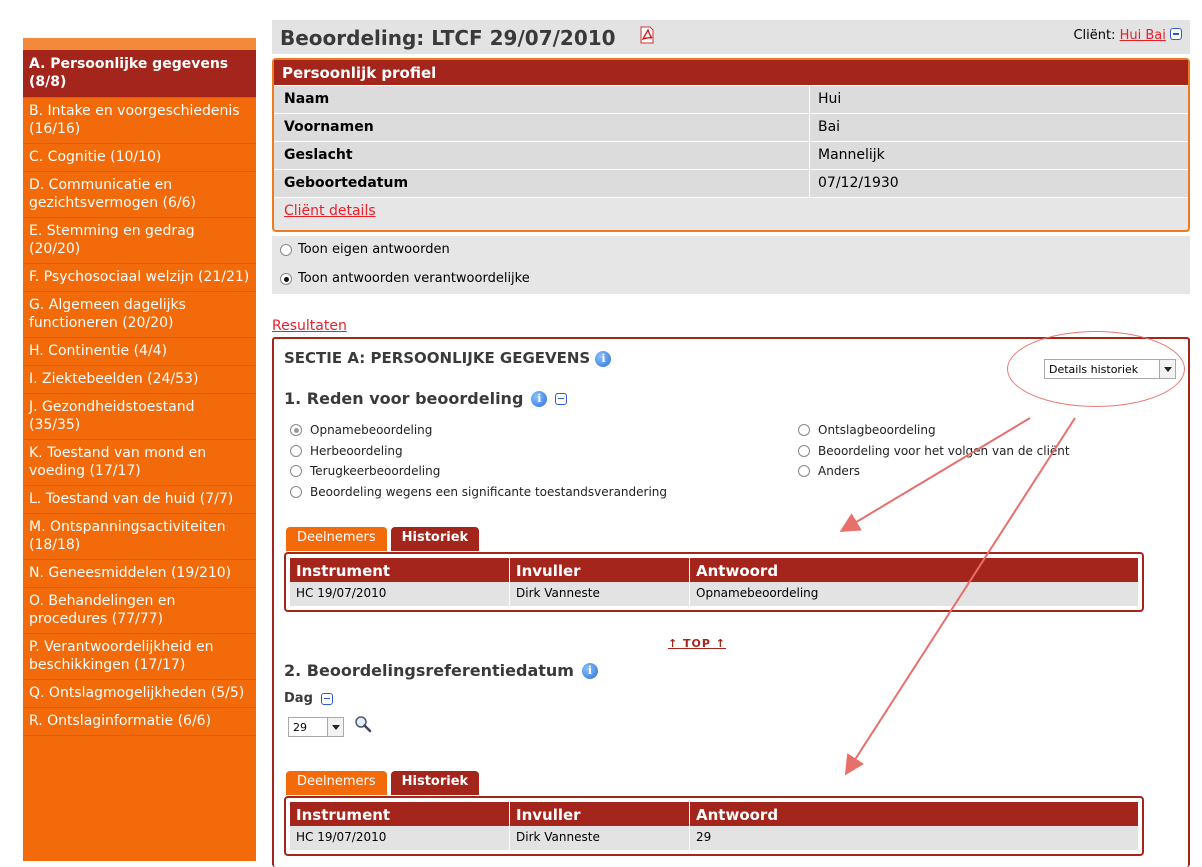 The image size is (1202, 867). Describe the element at coordinates (804, 451) in the screenshot. I see `radio-volgen` at that location.